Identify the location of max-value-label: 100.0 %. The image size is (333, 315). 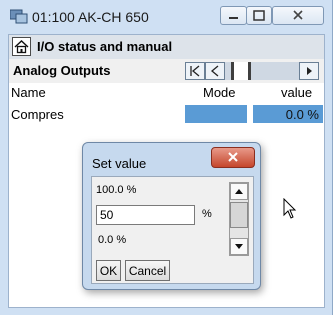
(116, 190).